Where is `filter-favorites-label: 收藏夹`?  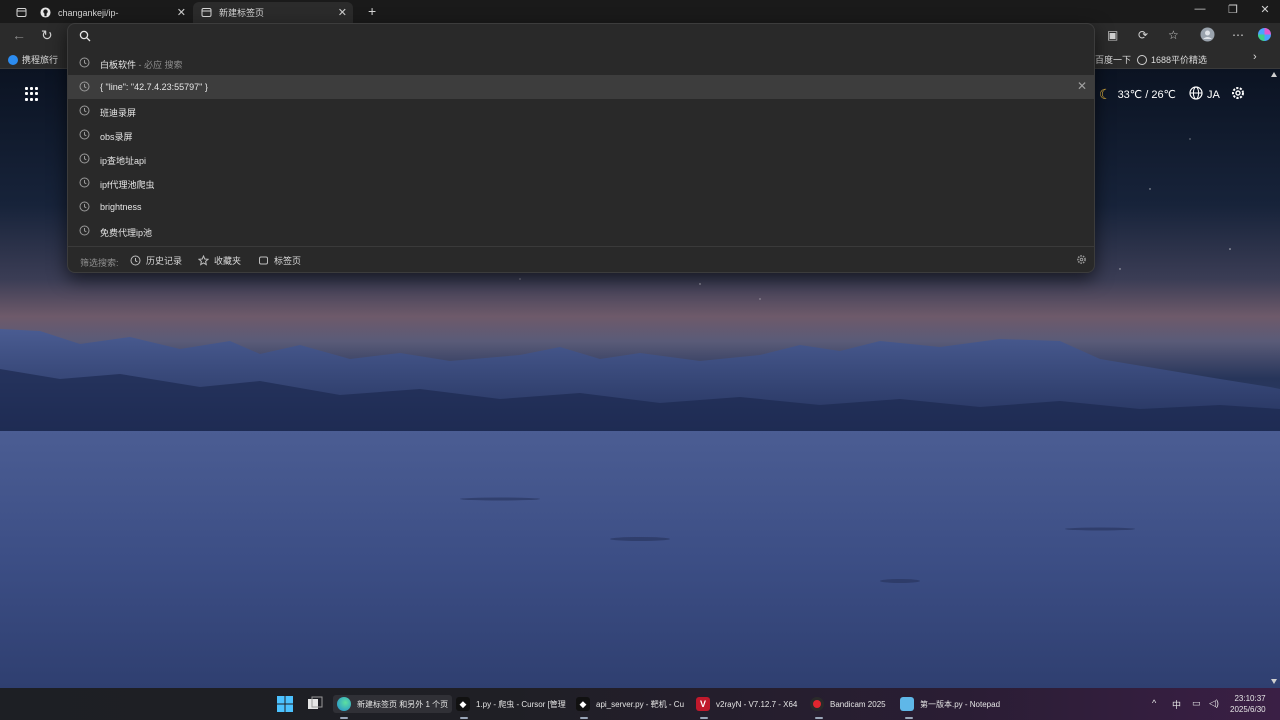 filter-favorites-label: 收藏夹 is located at coordinates (228, 261).